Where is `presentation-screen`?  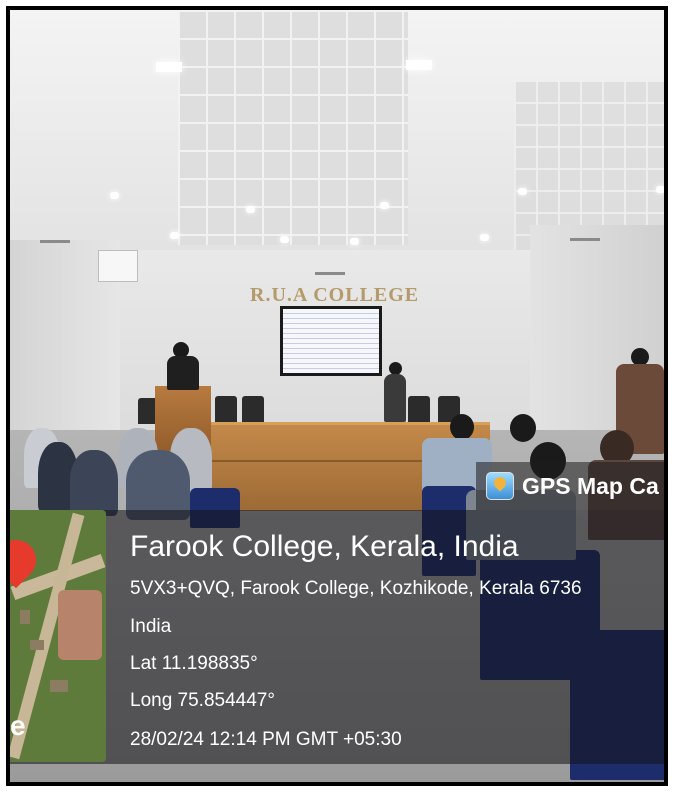
presentation-screen is located at coordinates (331, 341).